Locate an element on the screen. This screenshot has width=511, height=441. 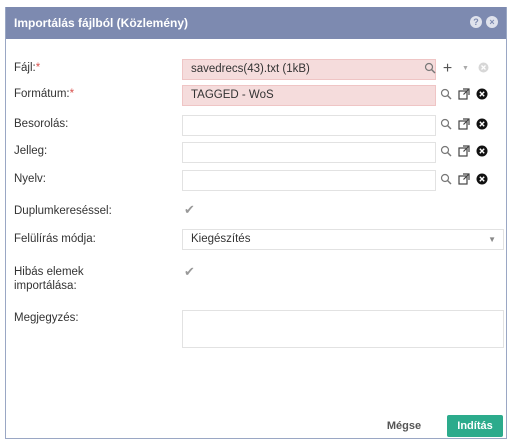
character-field is located at coordinates (309, 152).